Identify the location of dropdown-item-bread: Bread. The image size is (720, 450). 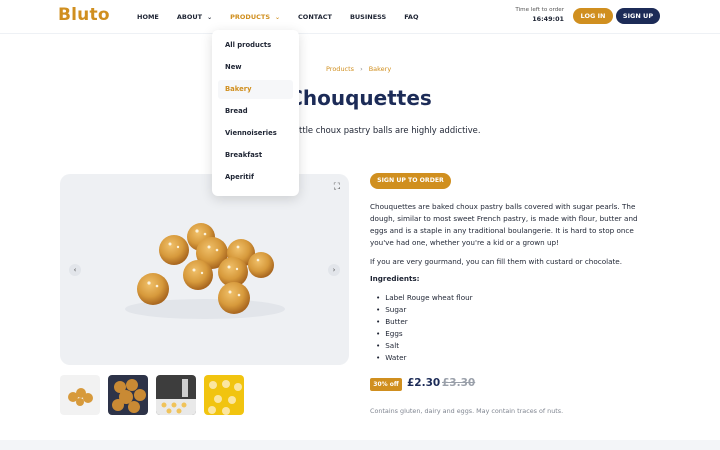
(255, 111).